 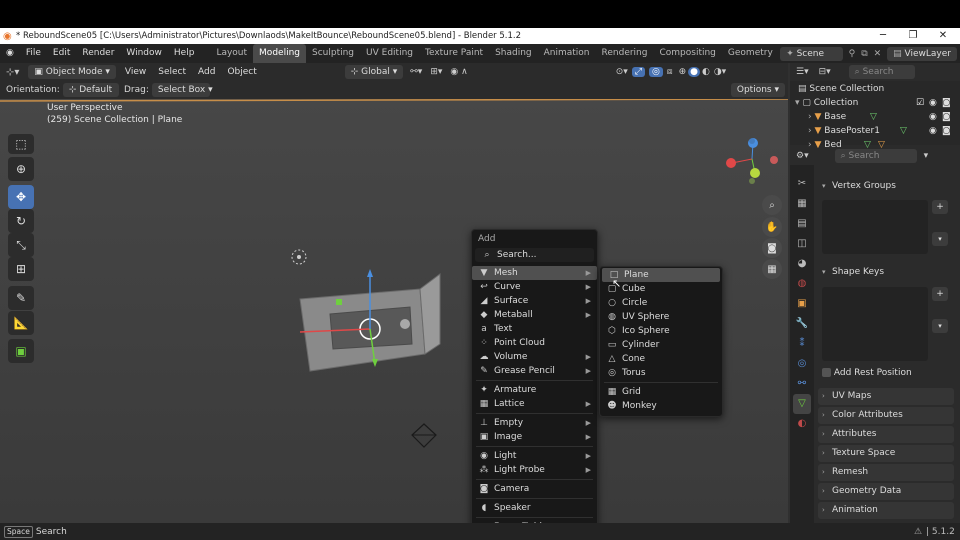 I want to click on world-tab-icon: ◍, so click(x=802, y=284).